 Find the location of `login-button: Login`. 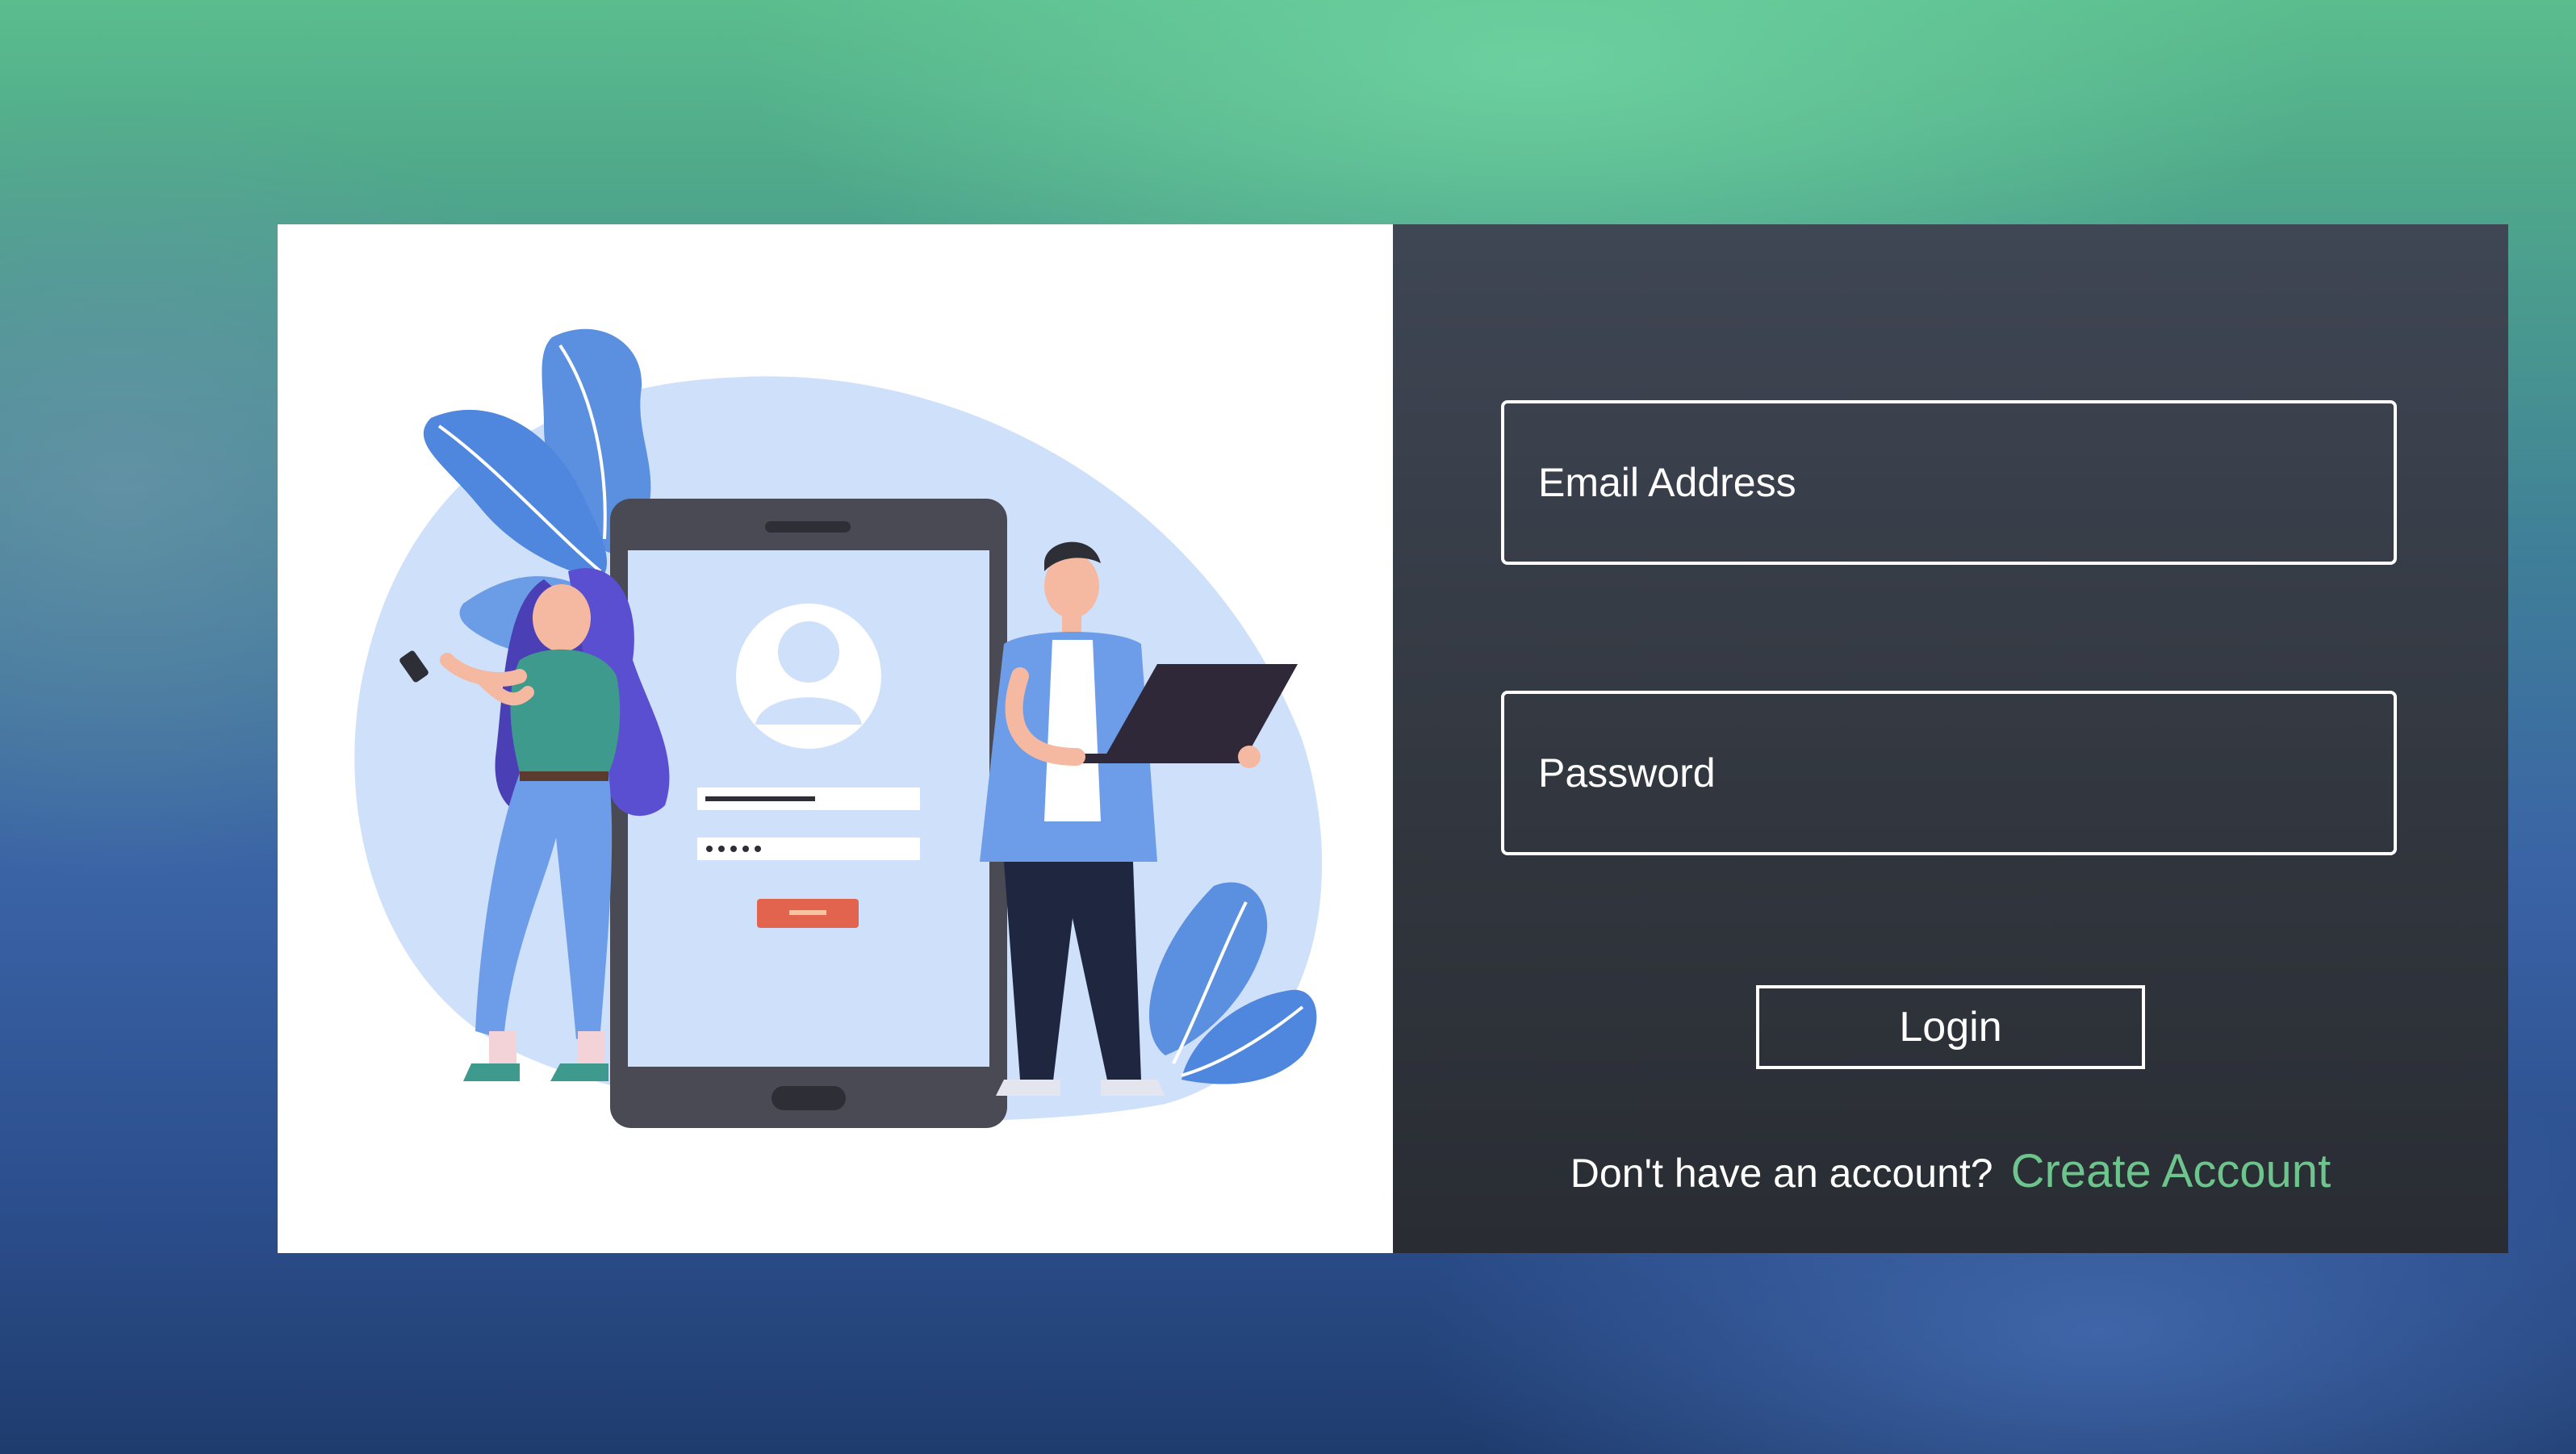

login-button: Login is located at coordinates (1950, 1027).